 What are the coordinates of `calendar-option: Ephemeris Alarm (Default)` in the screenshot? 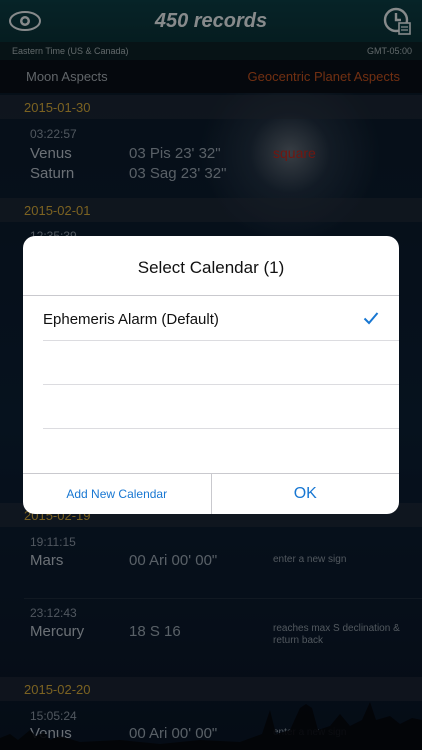 It's located at (221, 319).